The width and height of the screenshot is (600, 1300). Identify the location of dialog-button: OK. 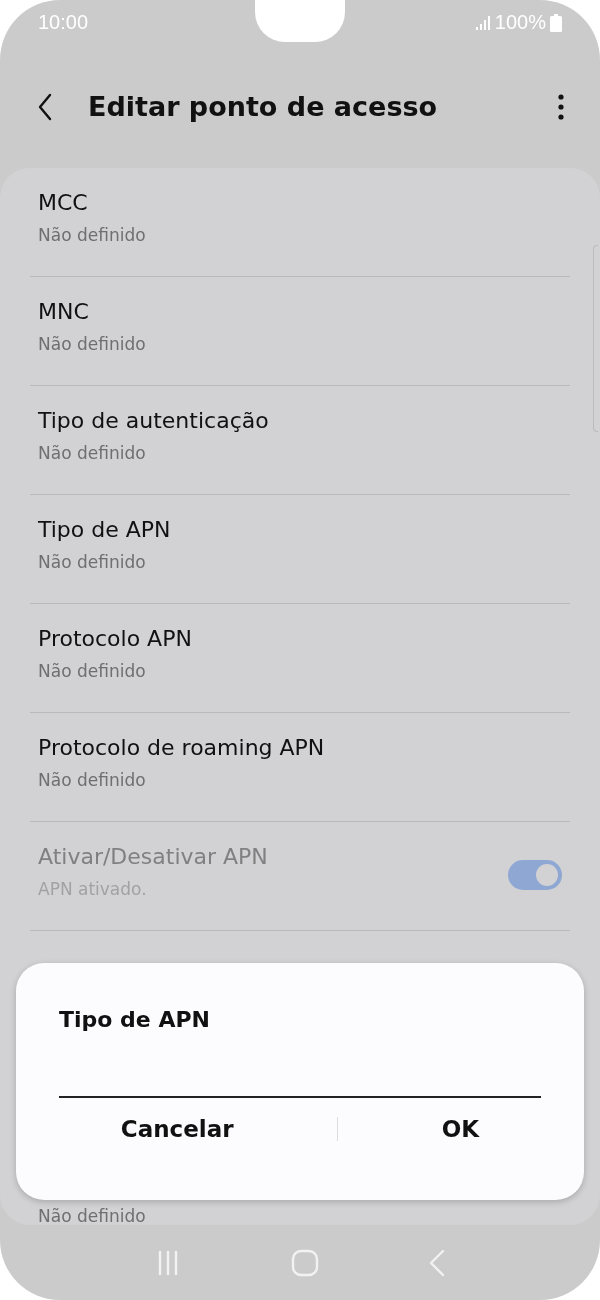
(460, 1129).